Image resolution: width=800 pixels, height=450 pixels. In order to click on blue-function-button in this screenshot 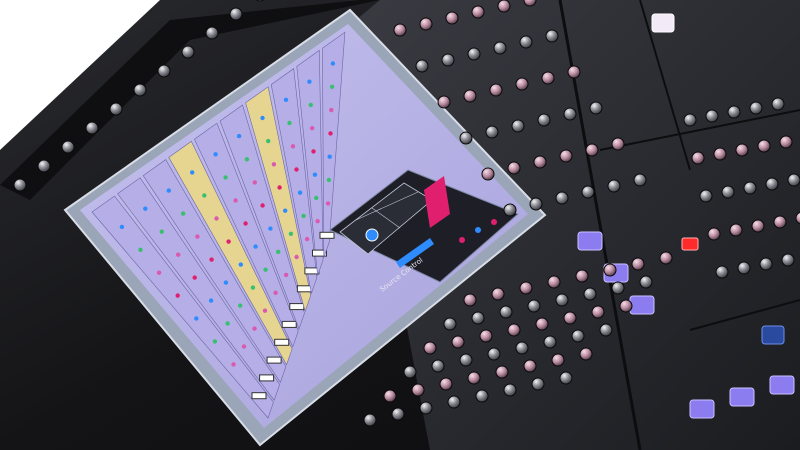, I will do `click(773, 335)`.